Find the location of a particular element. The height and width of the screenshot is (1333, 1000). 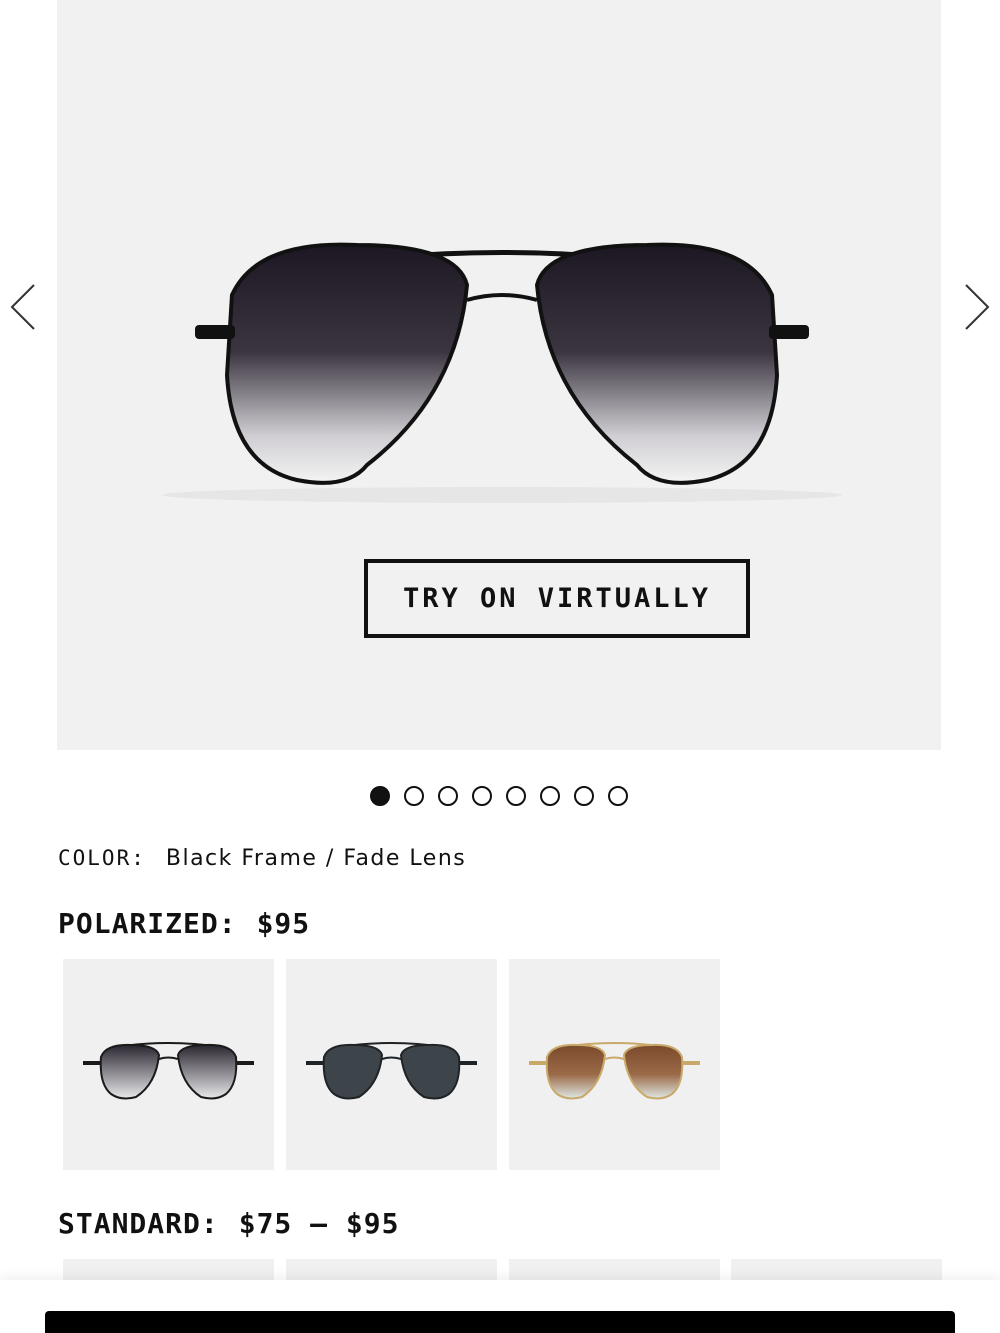

variant-swatch-black-fade is located at coordinates (168, 1064).